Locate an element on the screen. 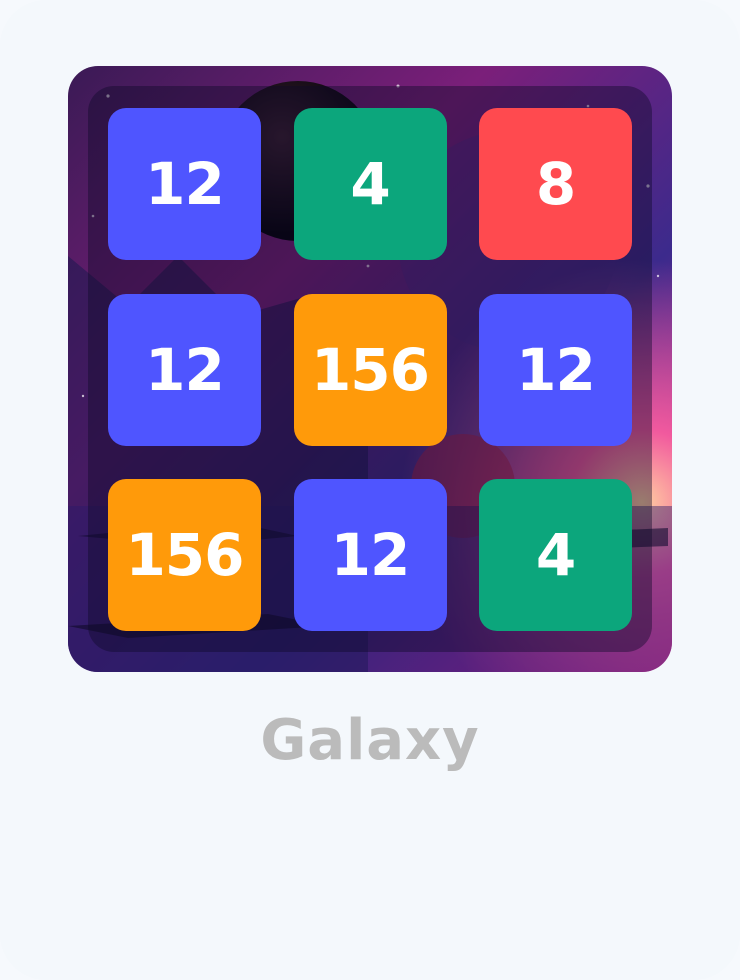  tile-value: 8 is located at coordinates (555, 184).